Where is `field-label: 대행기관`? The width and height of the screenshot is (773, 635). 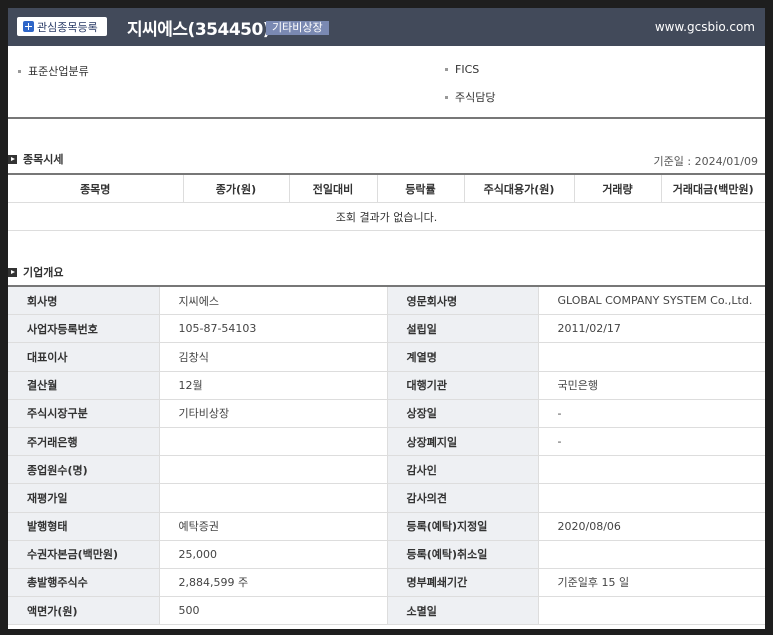 field-label: 대행기관 is located at coordinates (463, 385).